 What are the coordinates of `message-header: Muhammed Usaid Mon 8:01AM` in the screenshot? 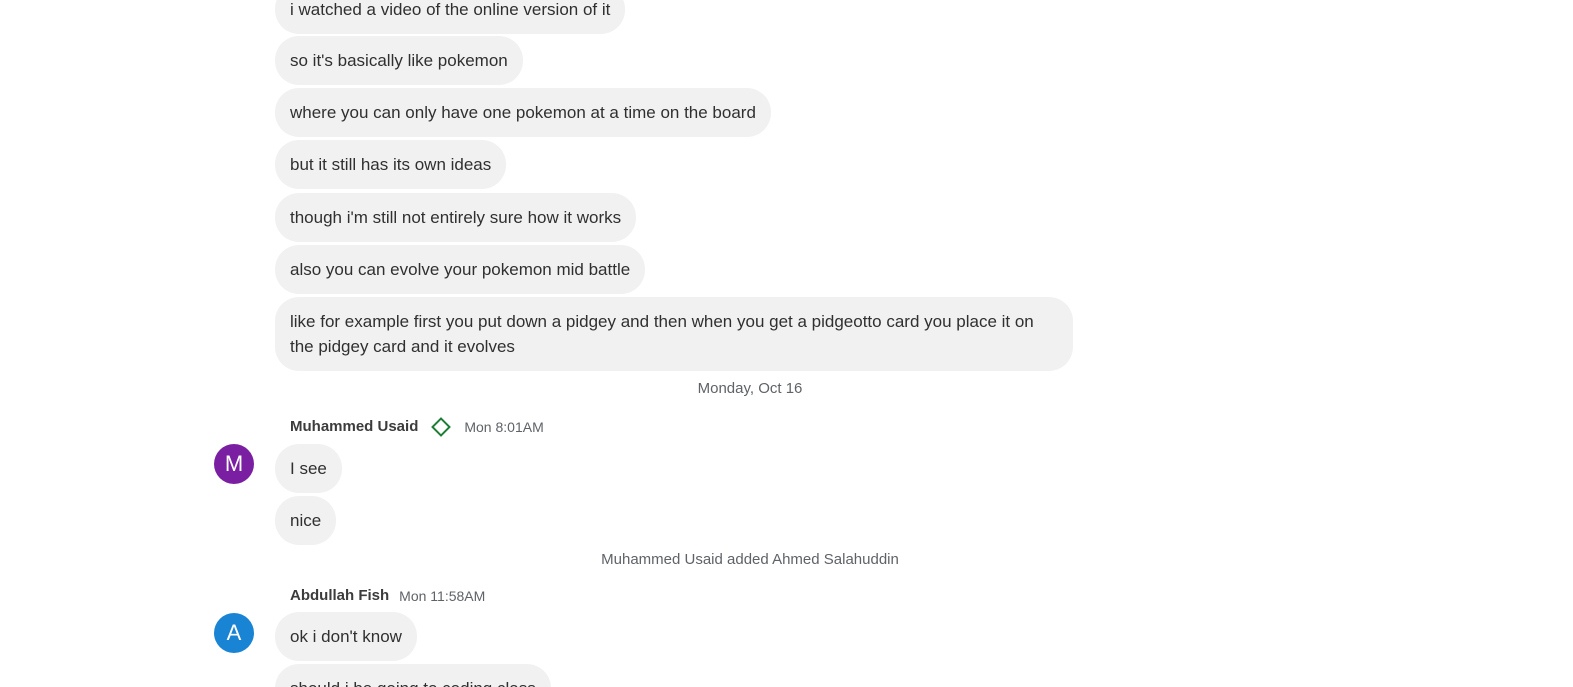 It's located at (417, 426).